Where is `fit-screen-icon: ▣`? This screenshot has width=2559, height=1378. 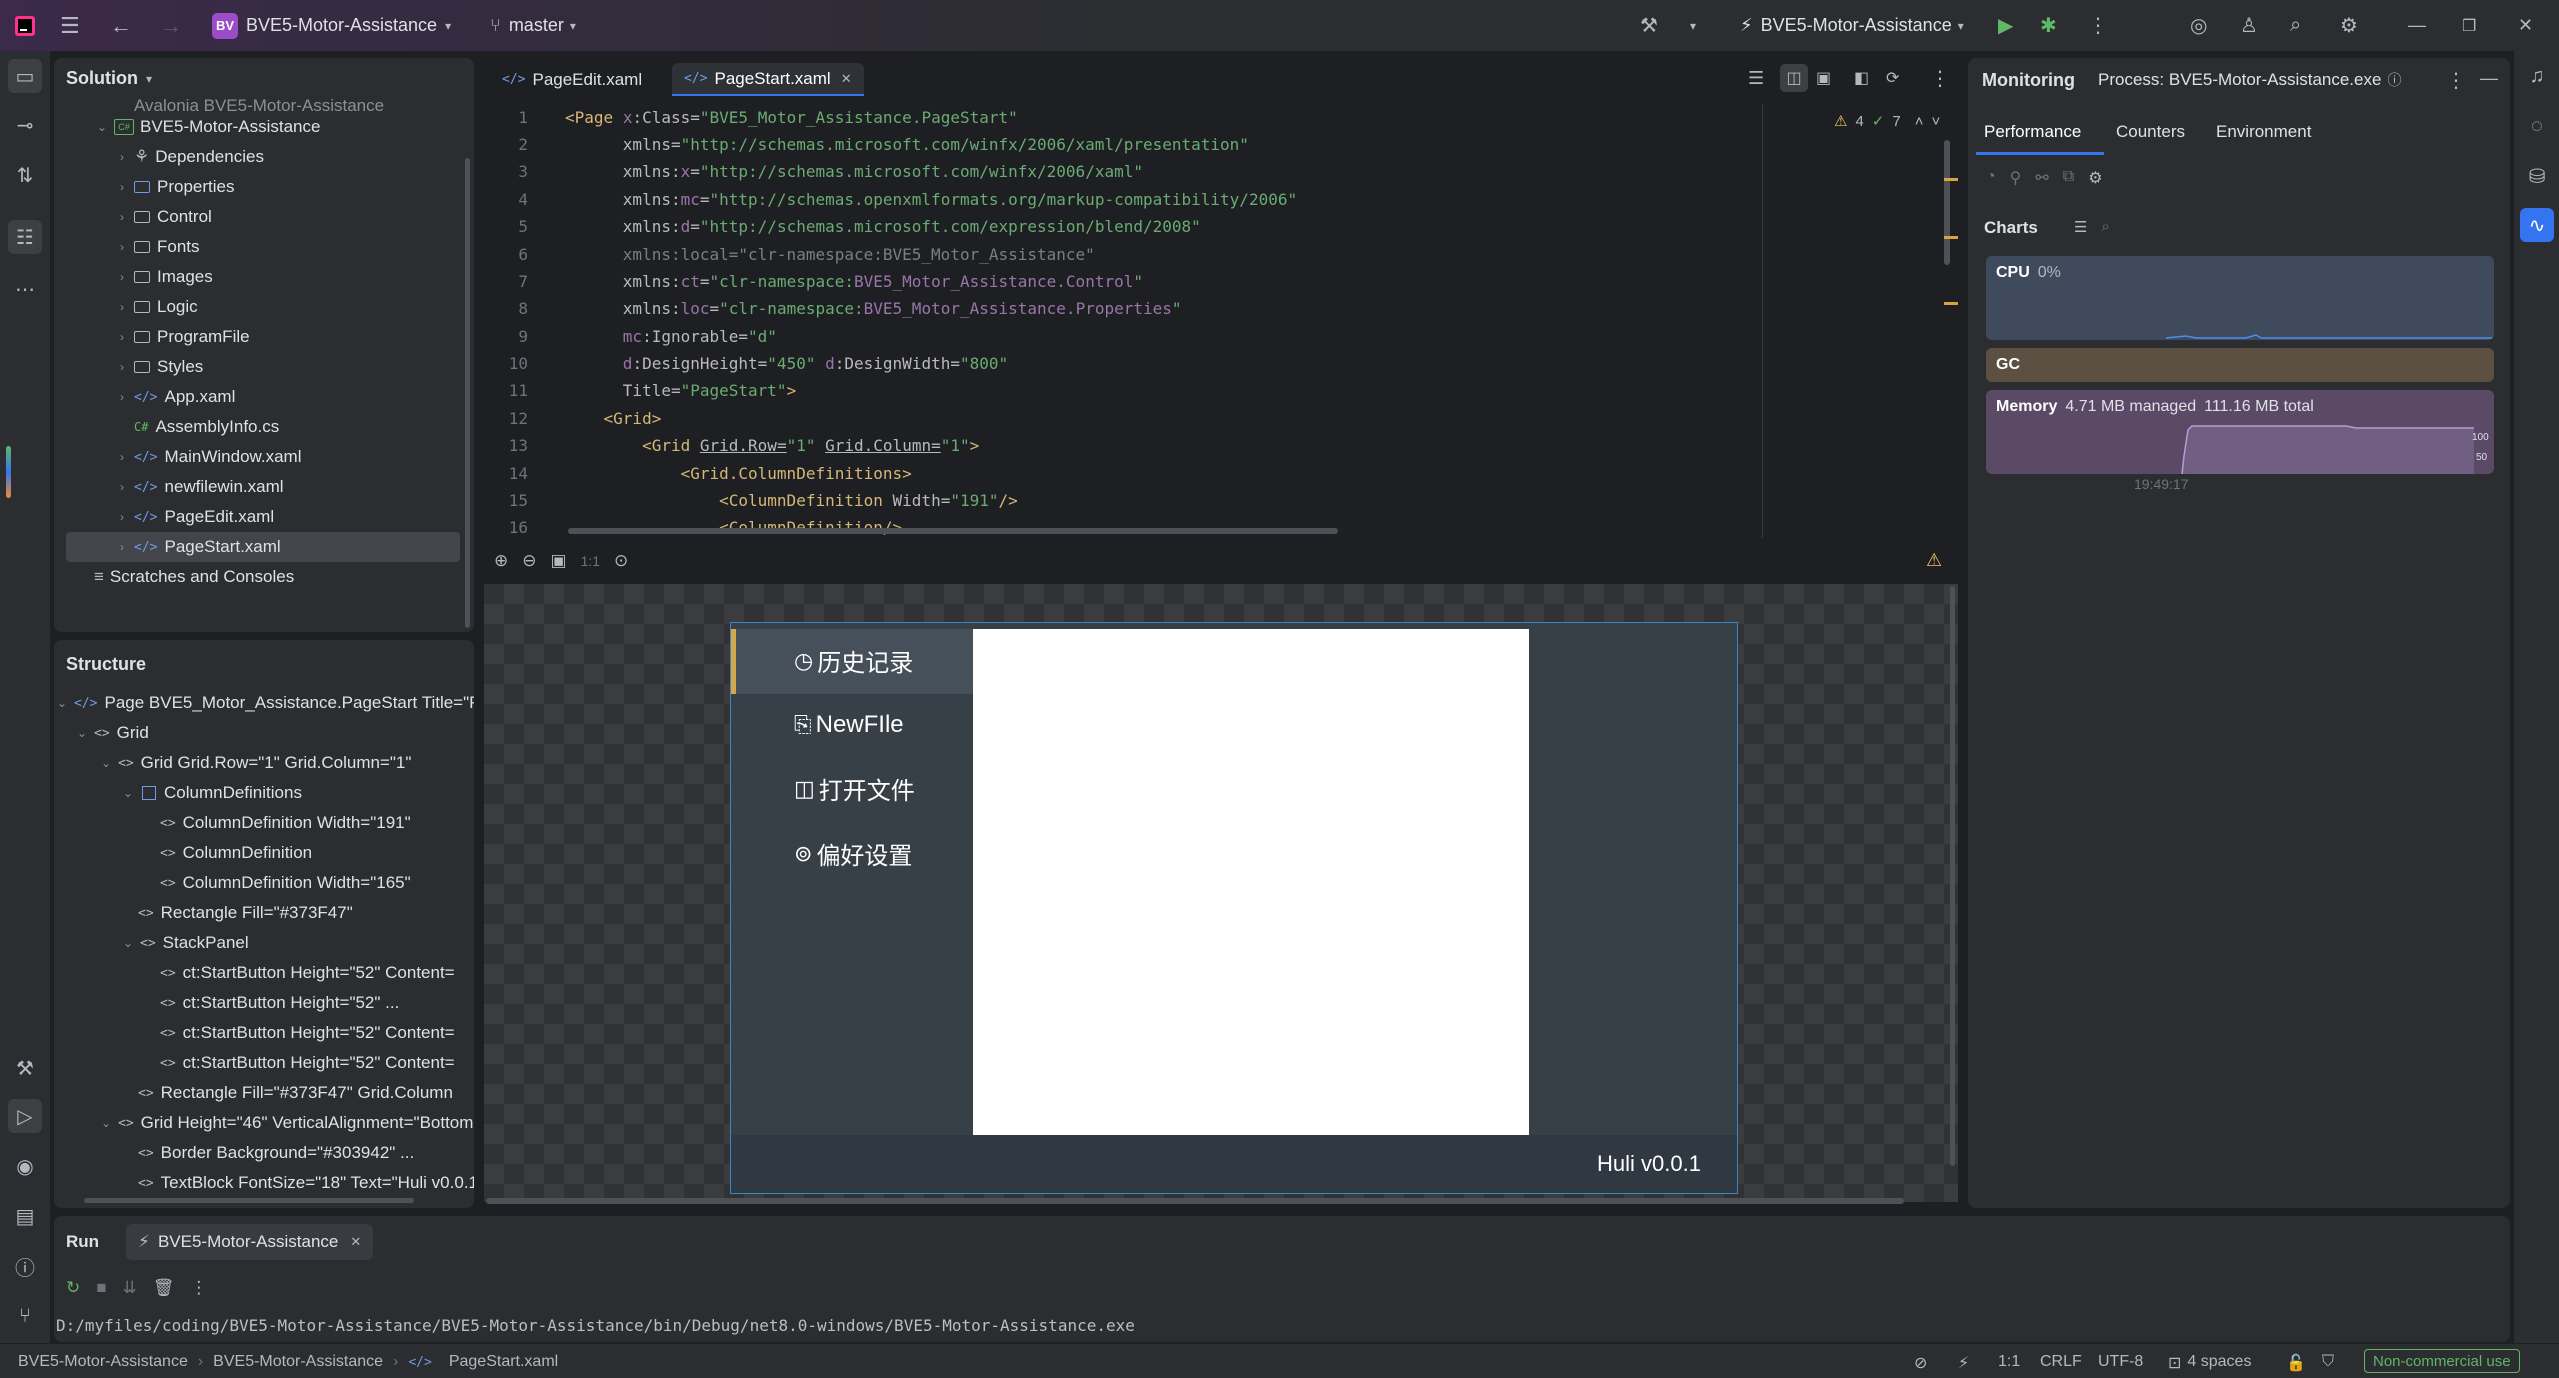 fit-screen-icon: ▣ is located at coordinates (559, 561).